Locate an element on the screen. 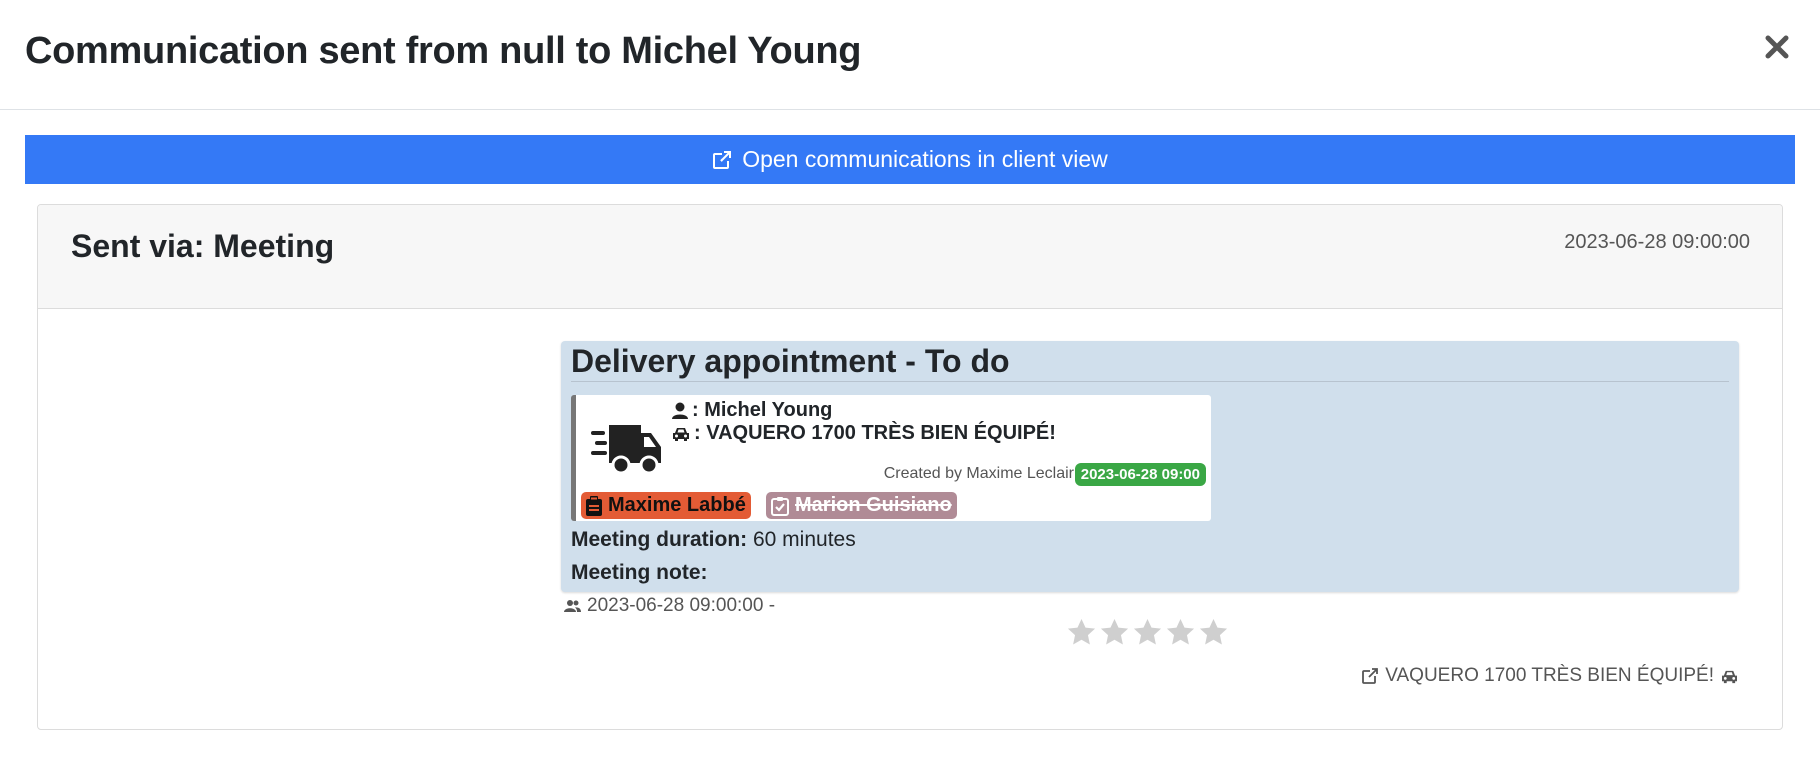  meeting-note: Meeting note: is located at coordinates (639, 573).